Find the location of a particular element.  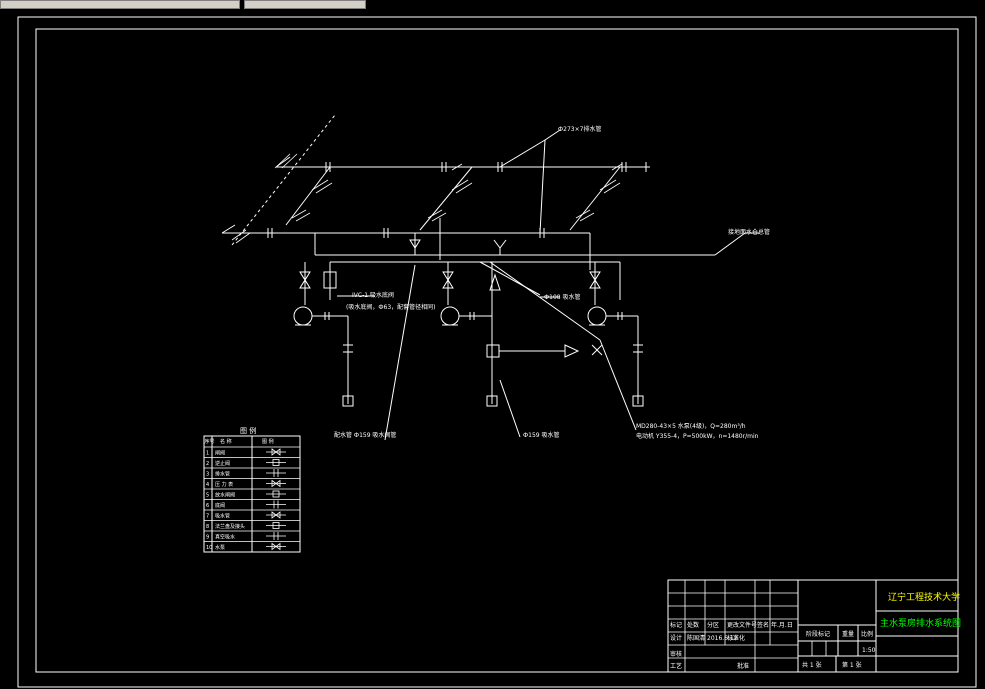

tb-review: 审核 is located at coordinates (676, 654).